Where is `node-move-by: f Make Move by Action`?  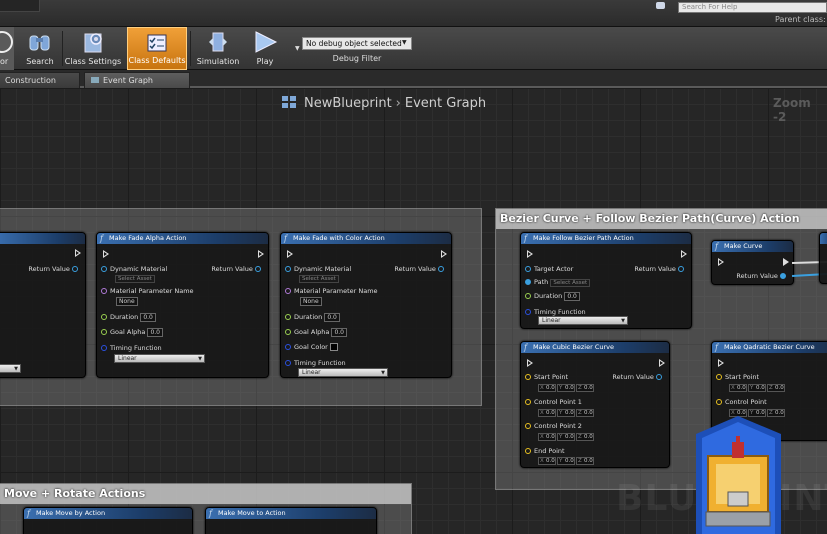 node-move-by: f Make Move by Action is located at coordinates (108, 520).